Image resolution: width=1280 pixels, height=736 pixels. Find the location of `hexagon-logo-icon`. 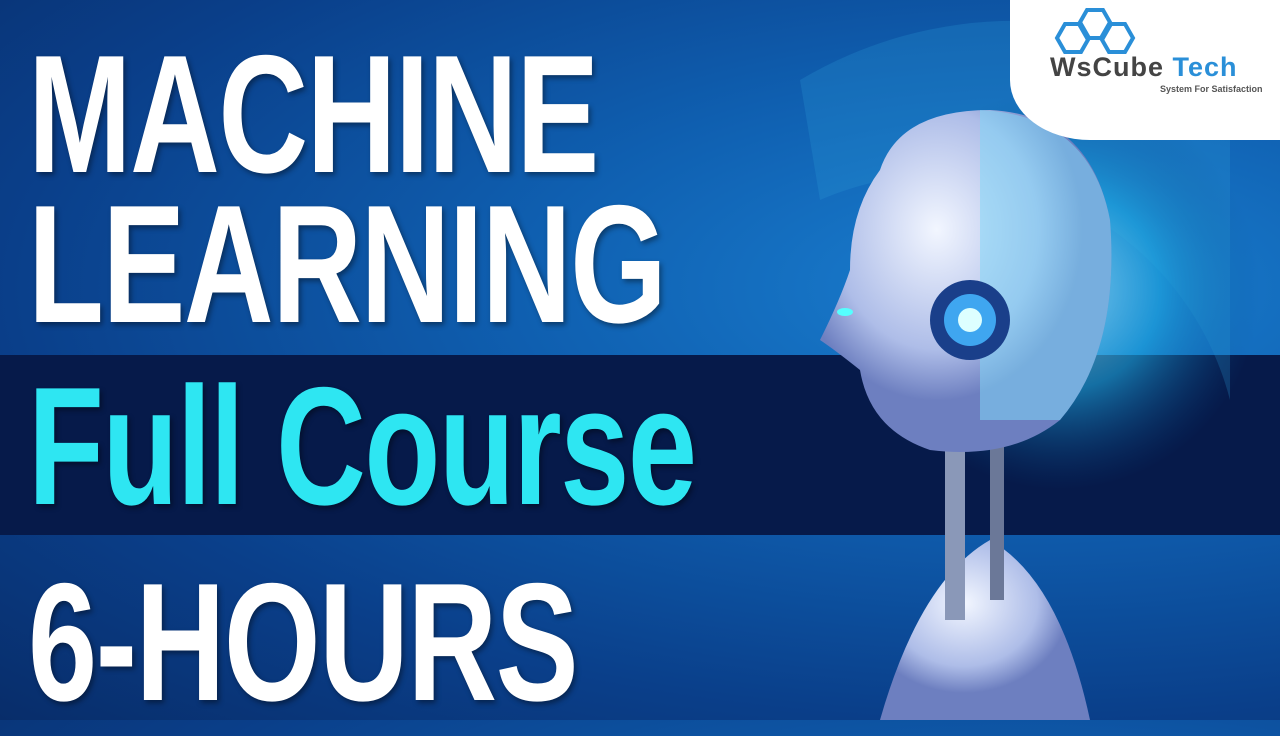

hexagon-logo-icon is located at coordinates (1095, 31).